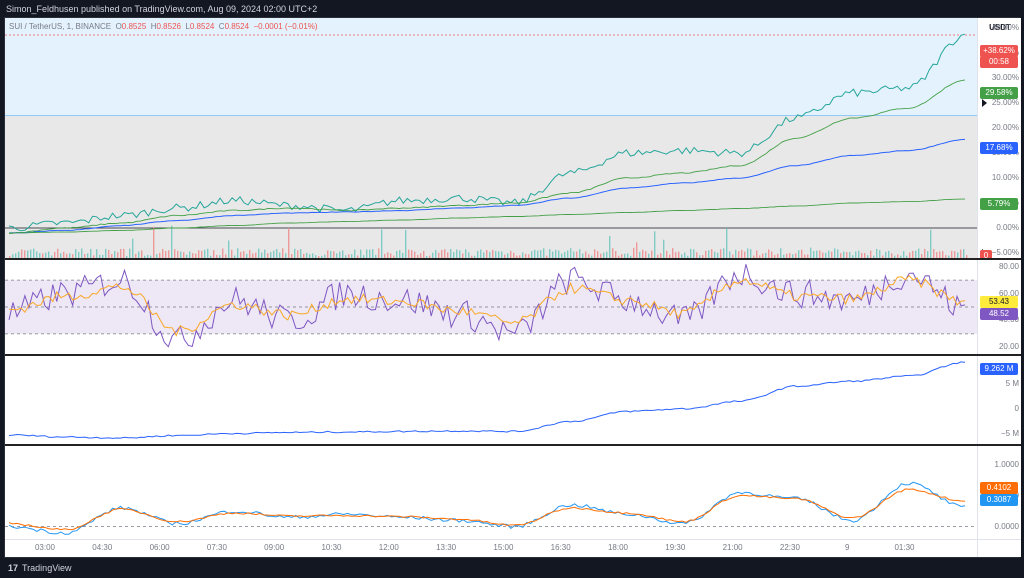  Describe the element at coordinates (388, 547) in the screenshot. I see `time-tick-label: 12:00` at that location.